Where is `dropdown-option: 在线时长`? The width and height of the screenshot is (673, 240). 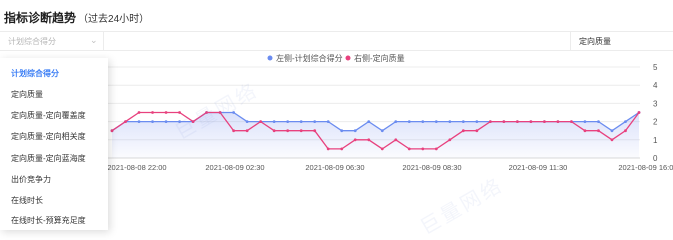
dropdown-option: 在线时长 is located at coordinates (27, 200).